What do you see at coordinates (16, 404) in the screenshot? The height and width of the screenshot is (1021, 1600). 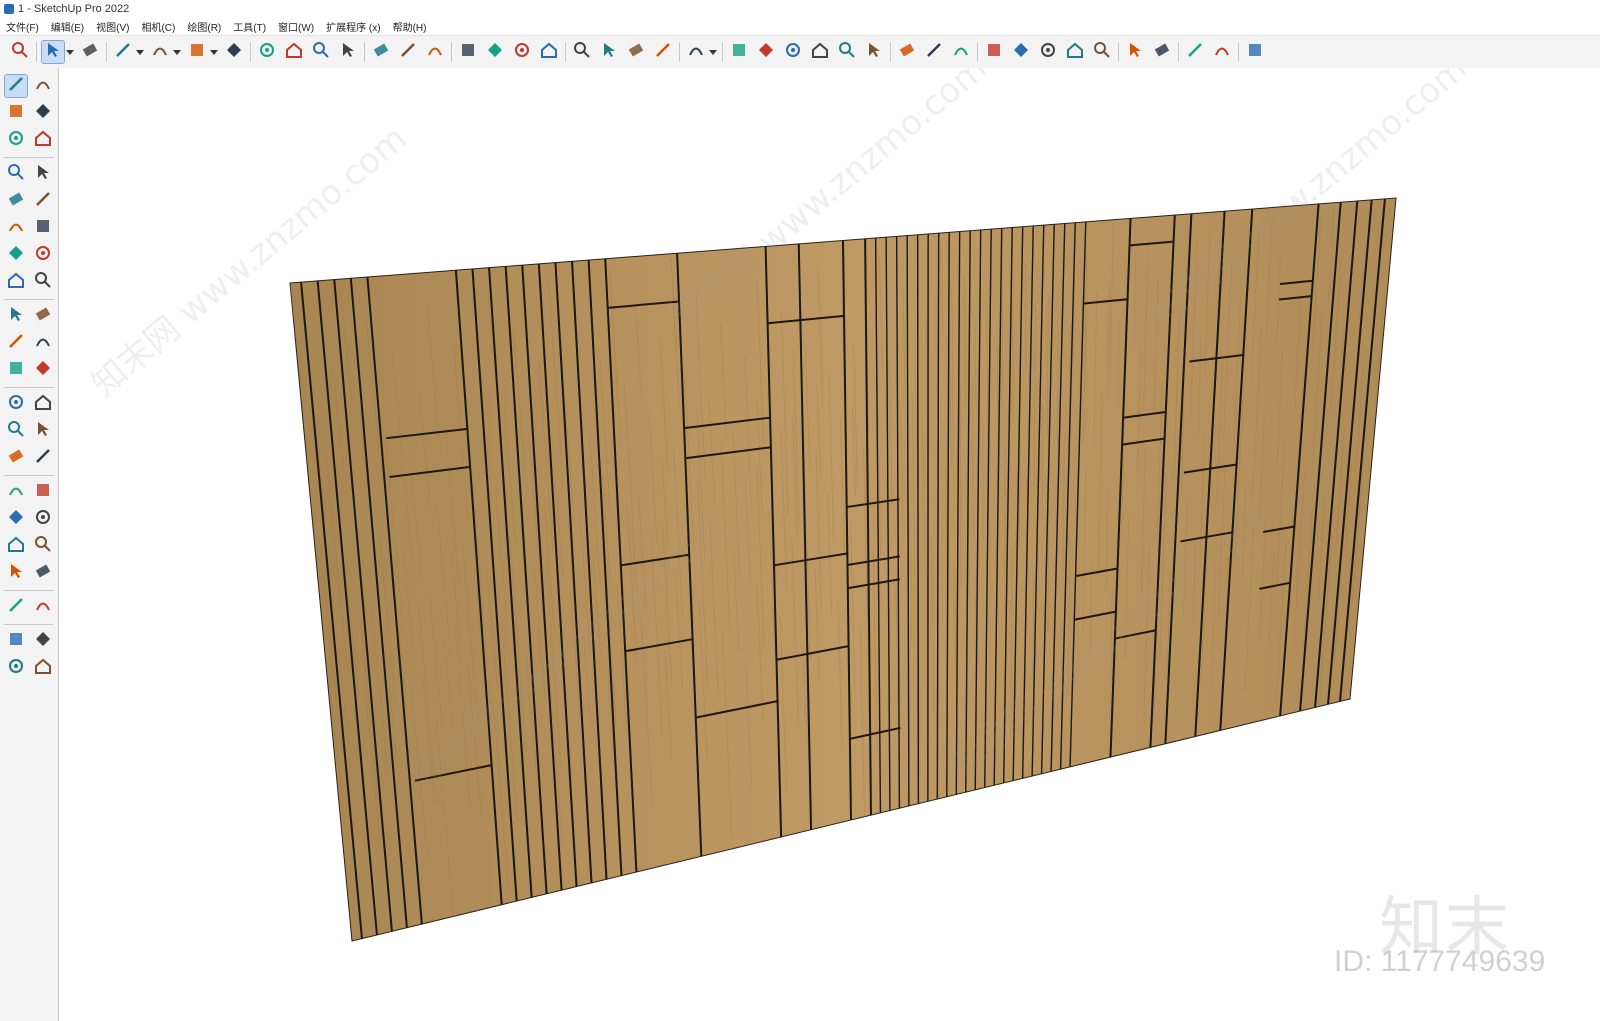 I see `tape-measure-tool` at bounding box center [16, 404].